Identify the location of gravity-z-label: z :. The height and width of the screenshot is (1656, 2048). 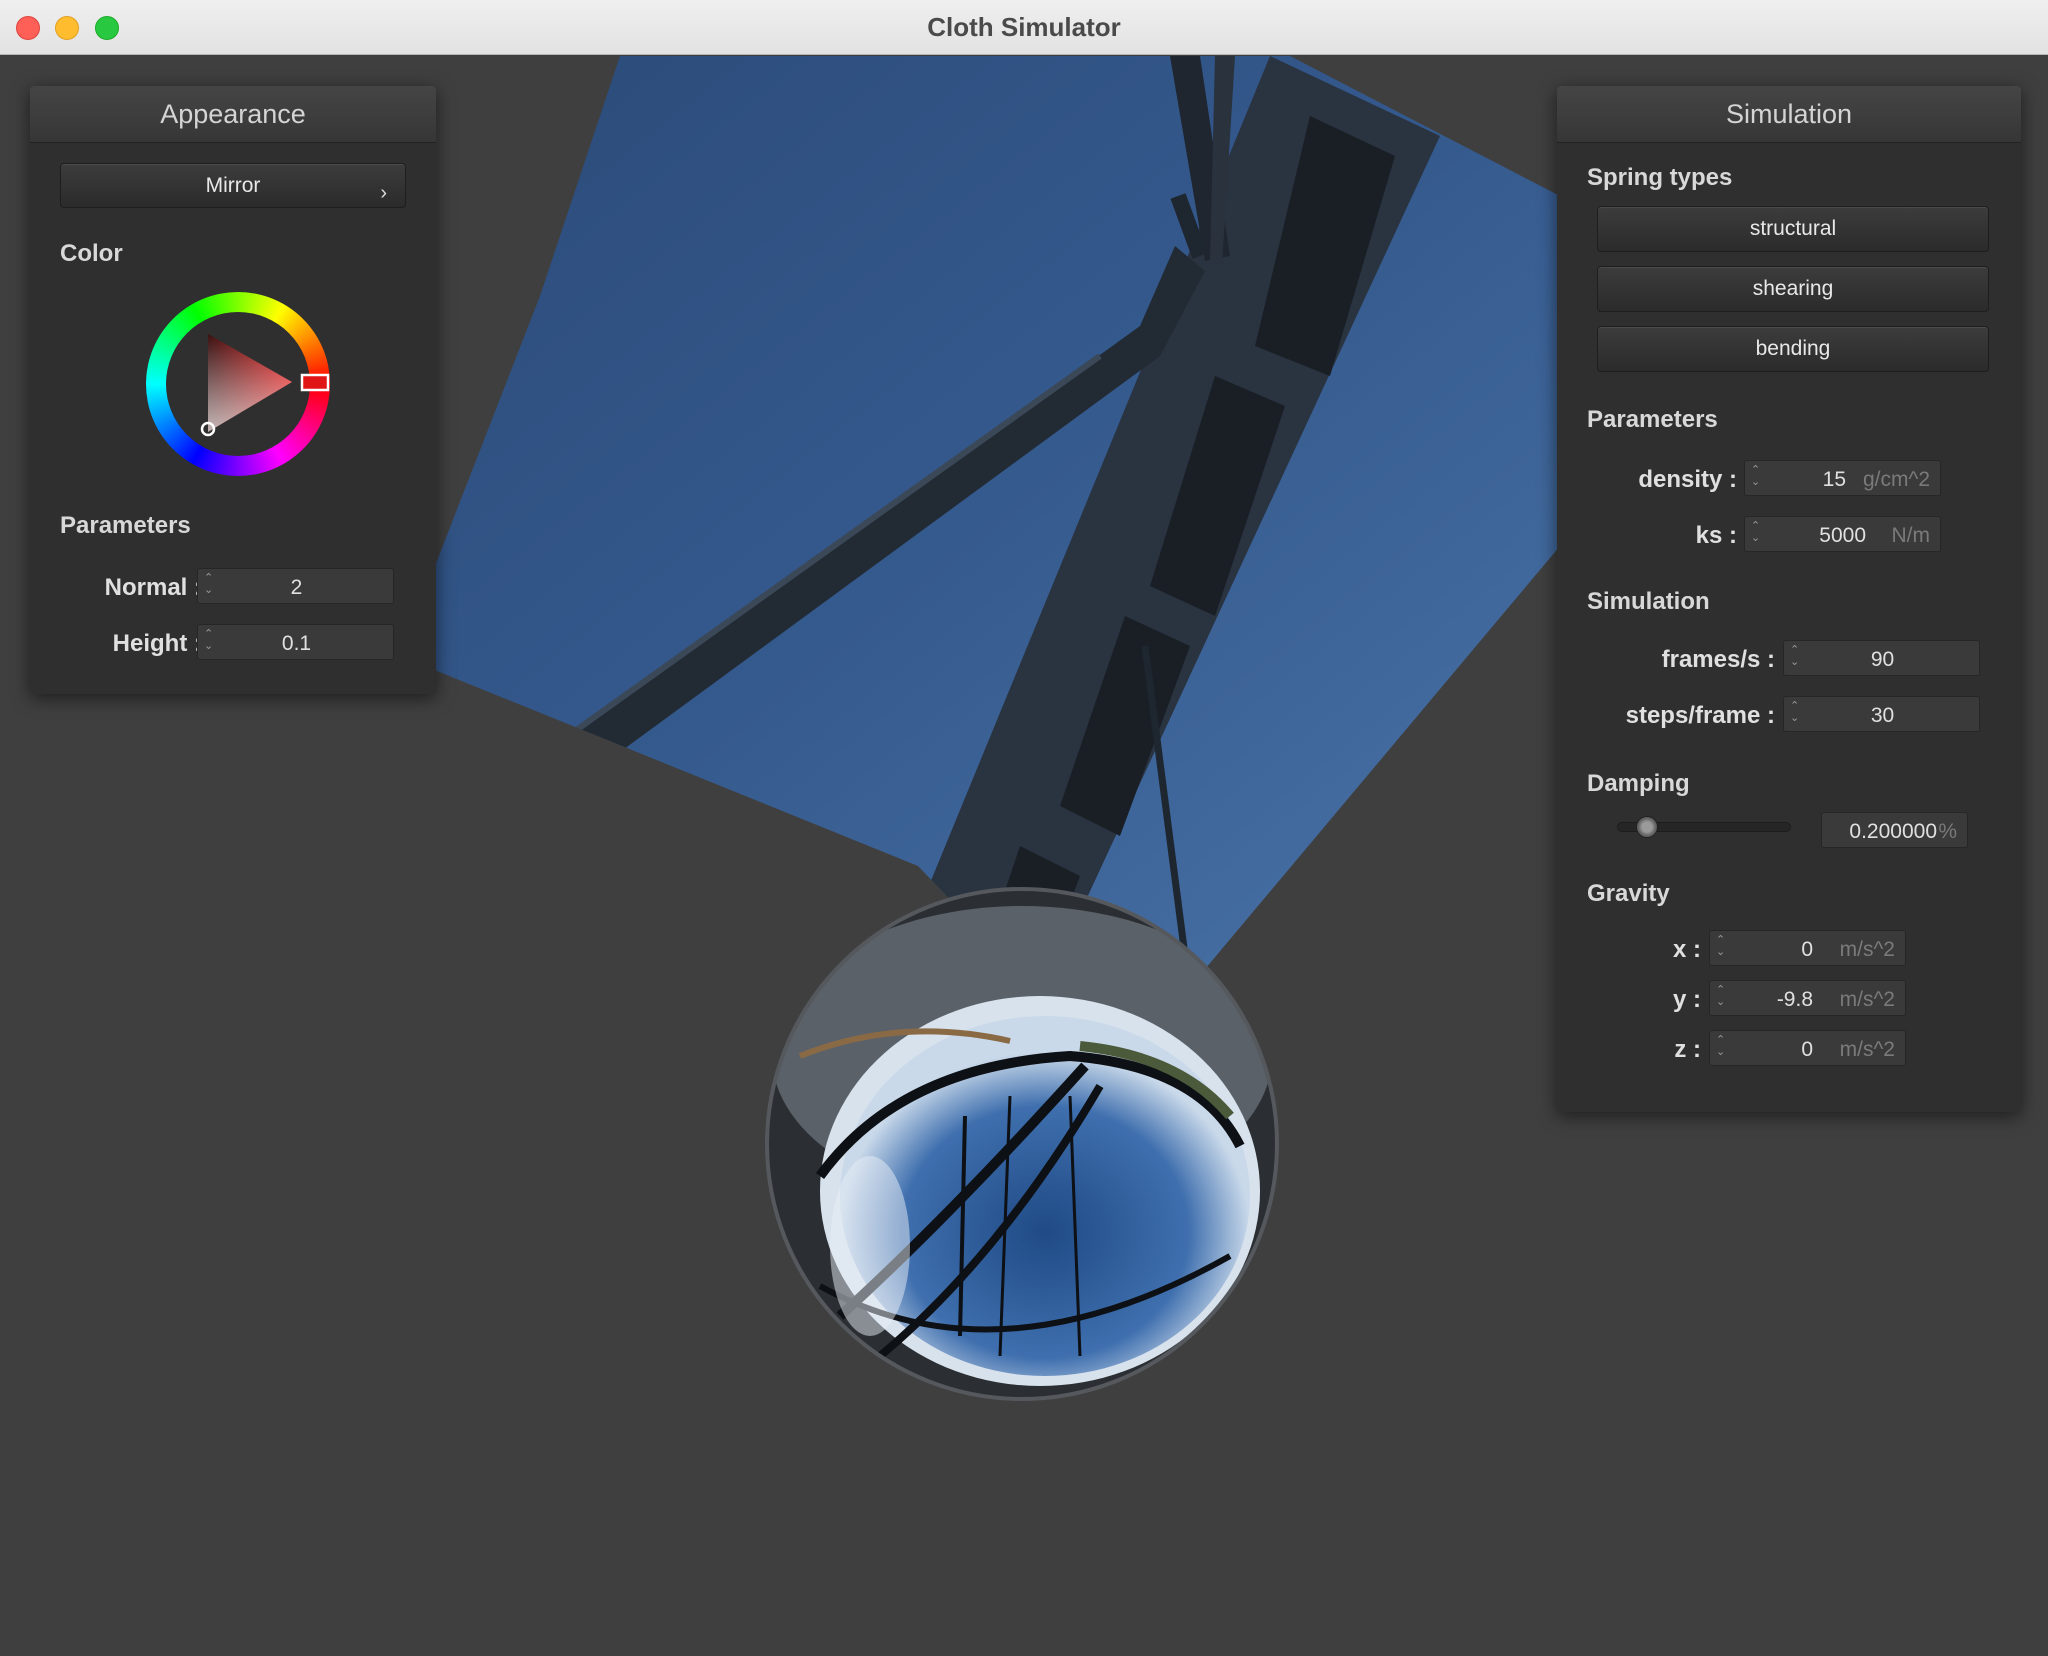
(1687, 1049).